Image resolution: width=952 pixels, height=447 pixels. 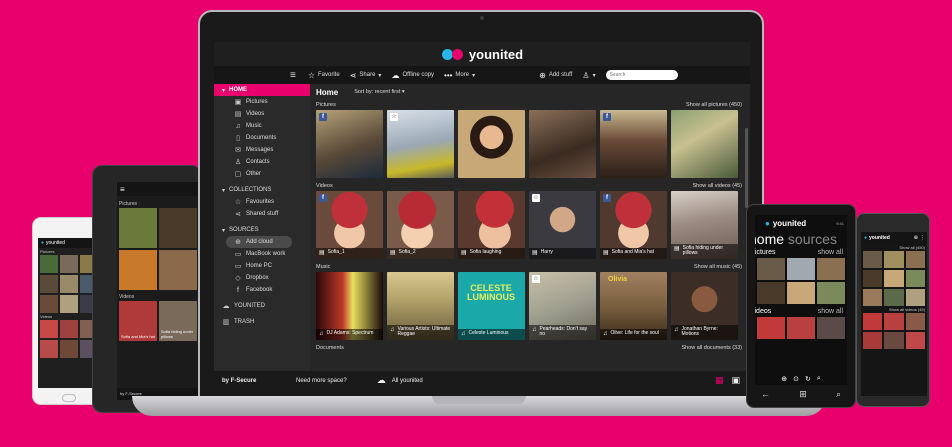 What do you see at coordinates (262, 290) in the screenshot?
I see `sidebar-item-facebook: f Facebook` at bounding box center [262, 290].